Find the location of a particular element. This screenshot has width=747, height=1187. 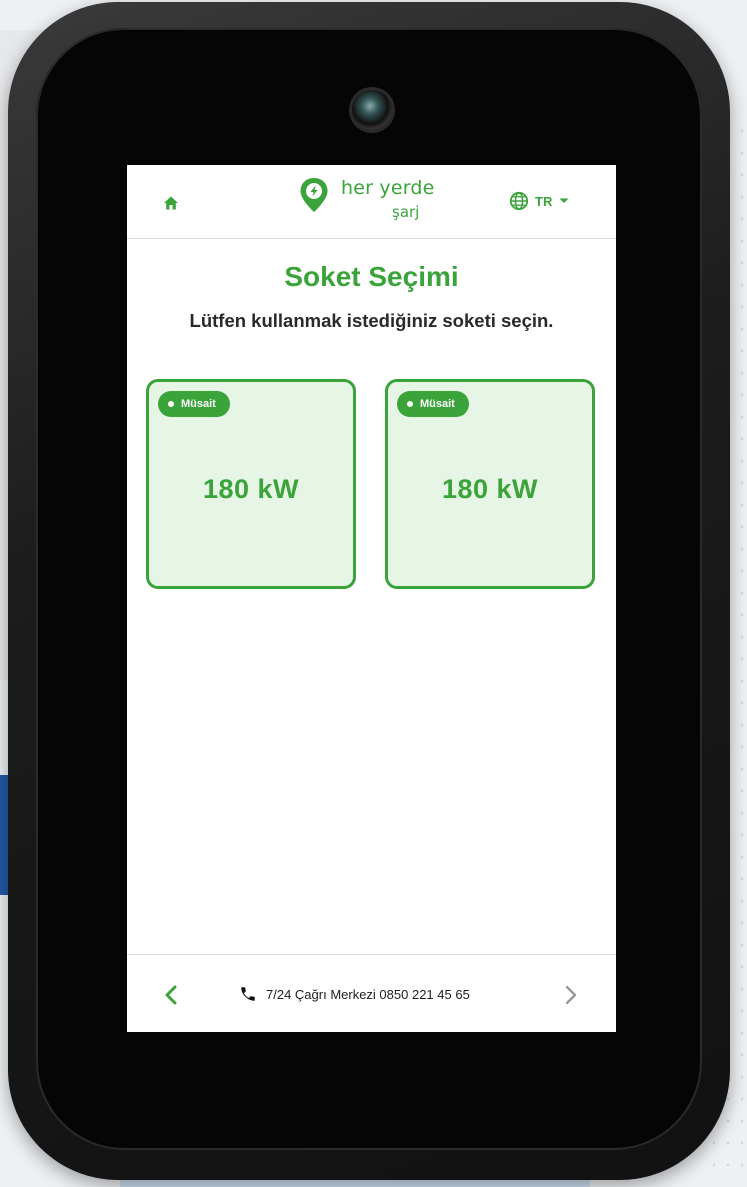

header-bar: her yerde şarj TR is located at coordinates (371, 202).